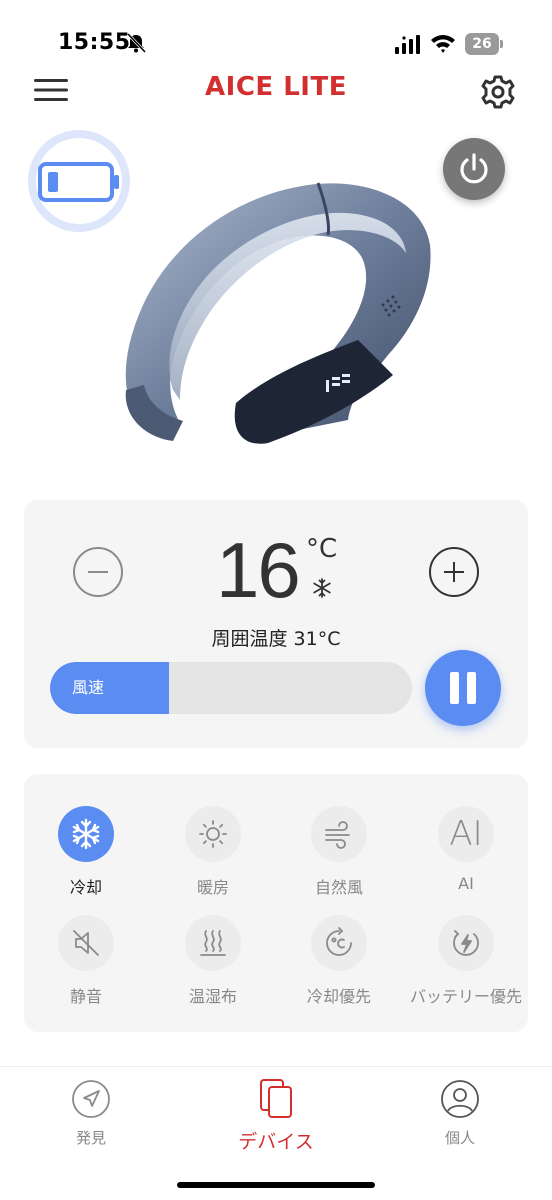 This screenshot has width=552, height=1200. I want to click on devices-icon, so click(276, 1098).